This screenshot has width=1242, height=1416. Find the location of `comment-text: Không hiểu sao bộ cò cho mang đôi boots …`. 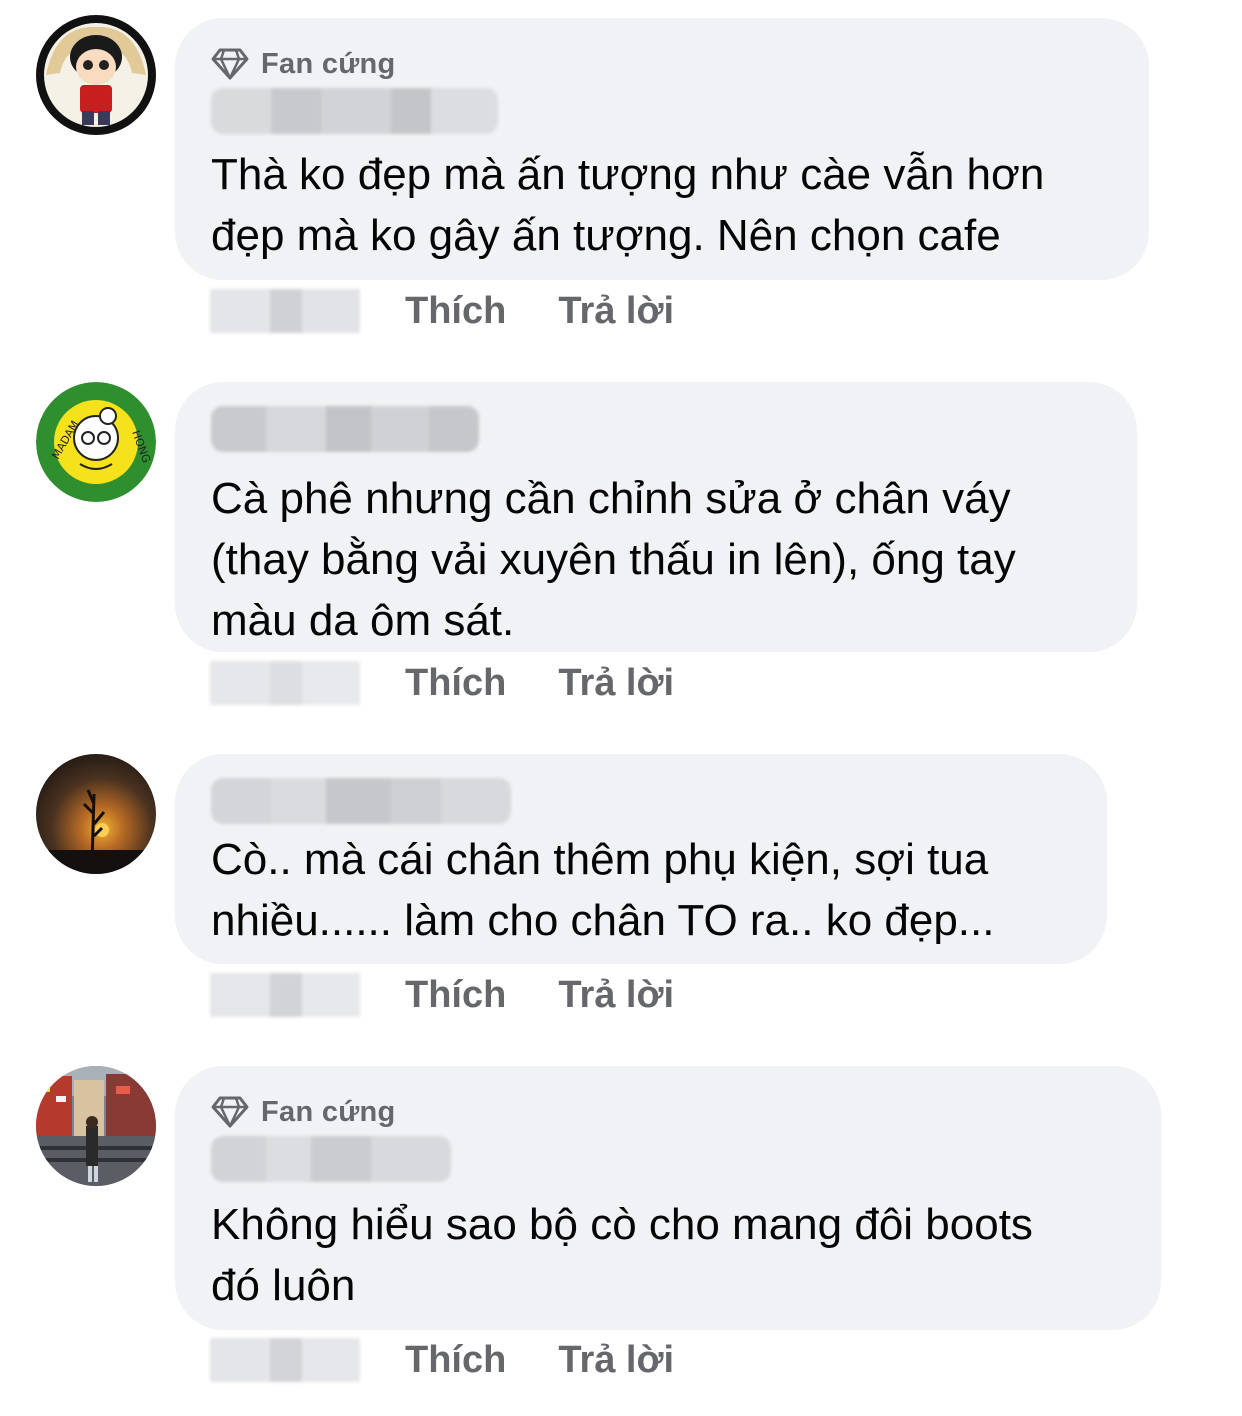

comment-text: Không hiểu sao bộ cò cho mang đôi boots … is located at coordinates (622, 1255).